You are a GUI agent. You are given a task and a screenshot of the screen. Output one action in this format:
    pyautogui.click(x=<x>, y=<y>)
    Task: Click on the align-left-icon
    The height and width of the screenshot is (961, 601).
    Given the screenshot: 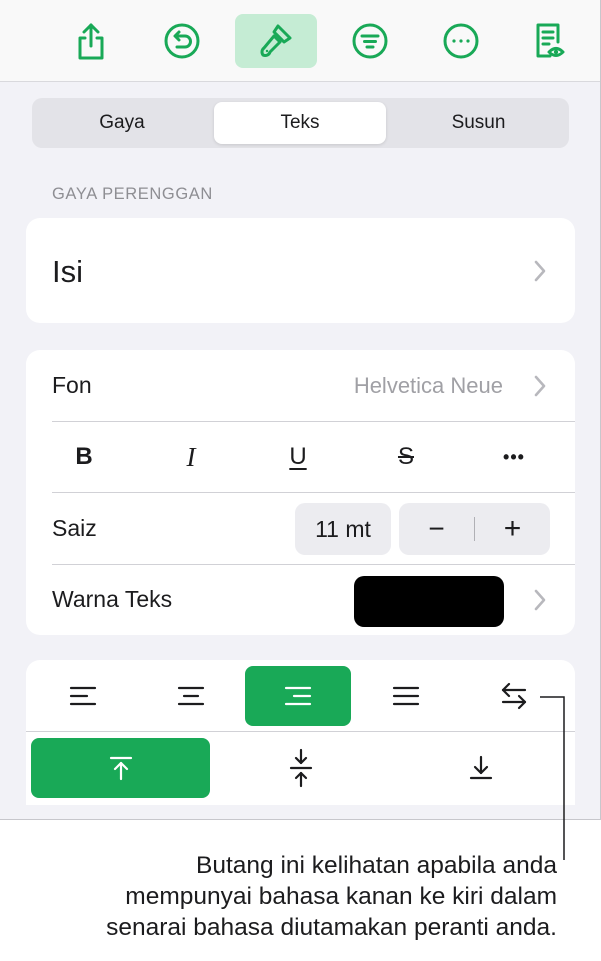 What is the action you would take?
    pyautogui.click(x=83, y=696)
    